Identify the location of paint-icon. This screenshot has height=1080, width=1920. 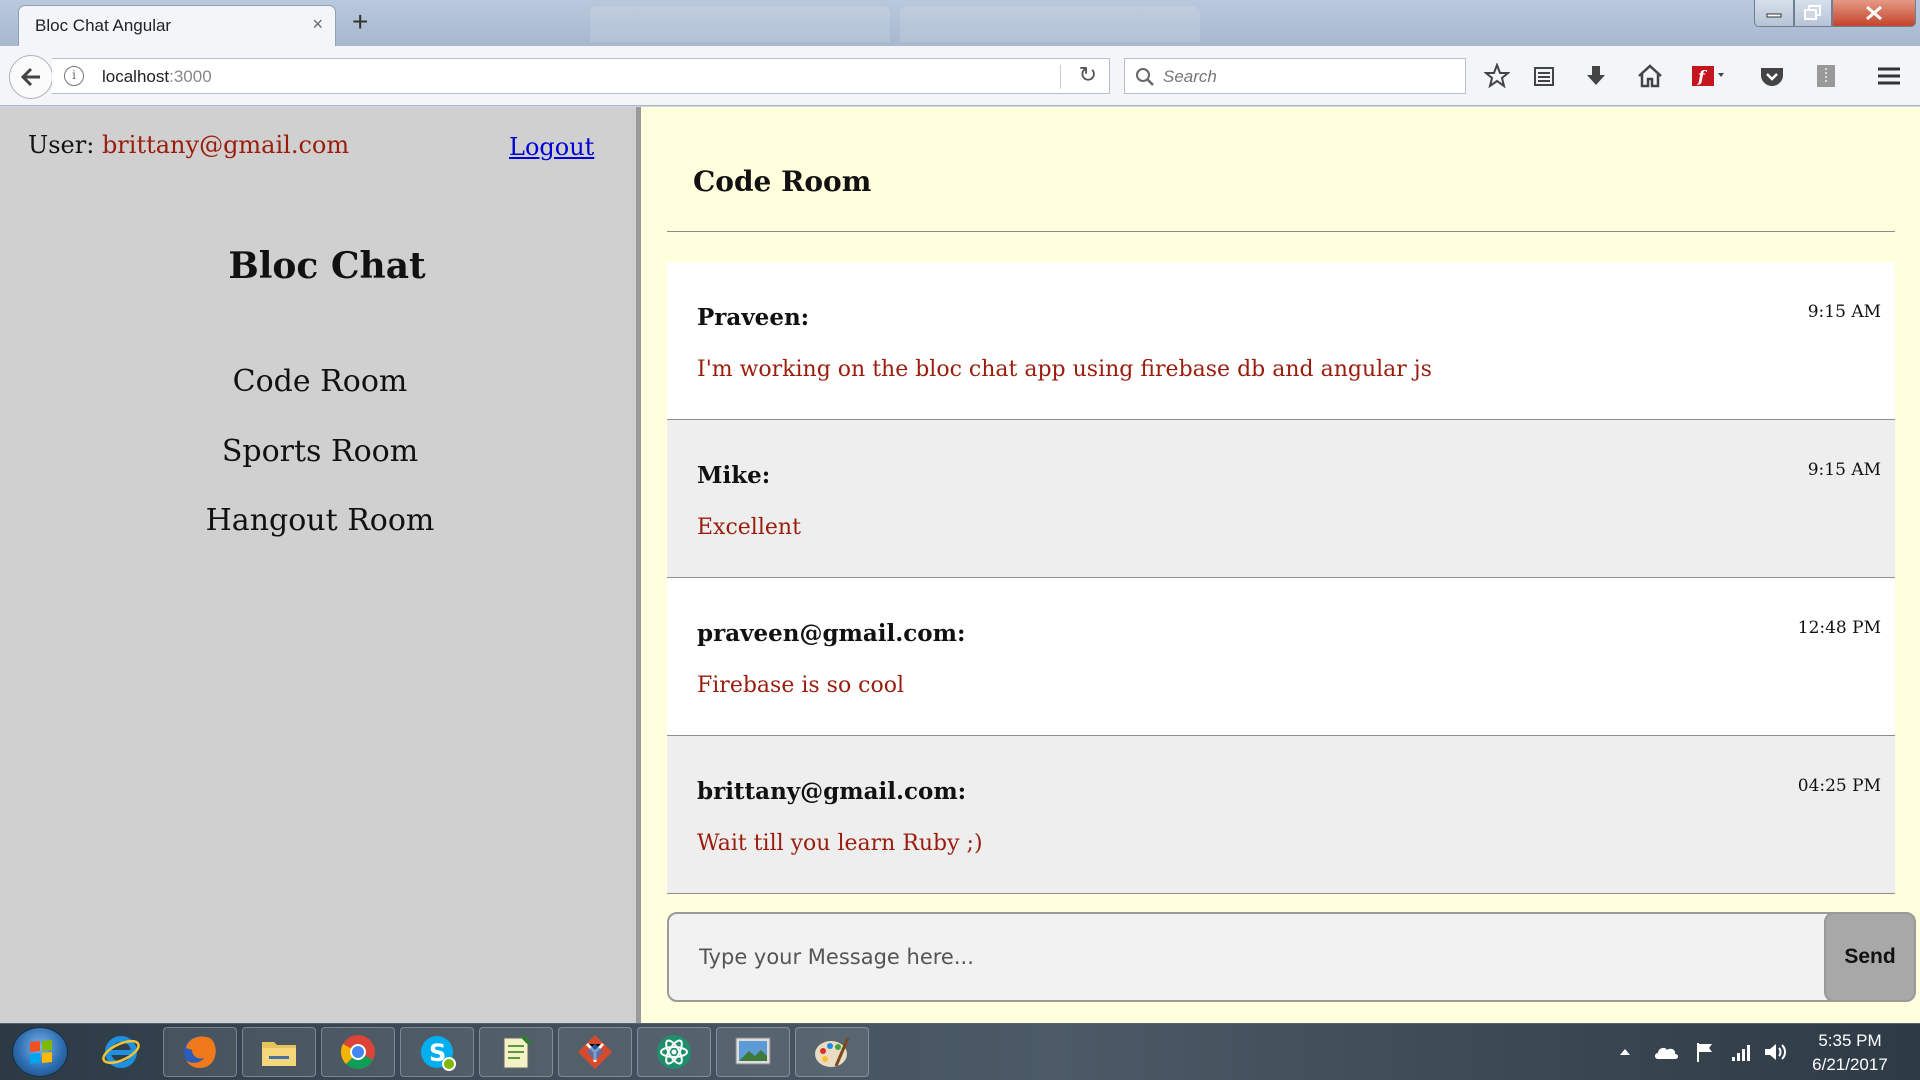
(832, 1052).